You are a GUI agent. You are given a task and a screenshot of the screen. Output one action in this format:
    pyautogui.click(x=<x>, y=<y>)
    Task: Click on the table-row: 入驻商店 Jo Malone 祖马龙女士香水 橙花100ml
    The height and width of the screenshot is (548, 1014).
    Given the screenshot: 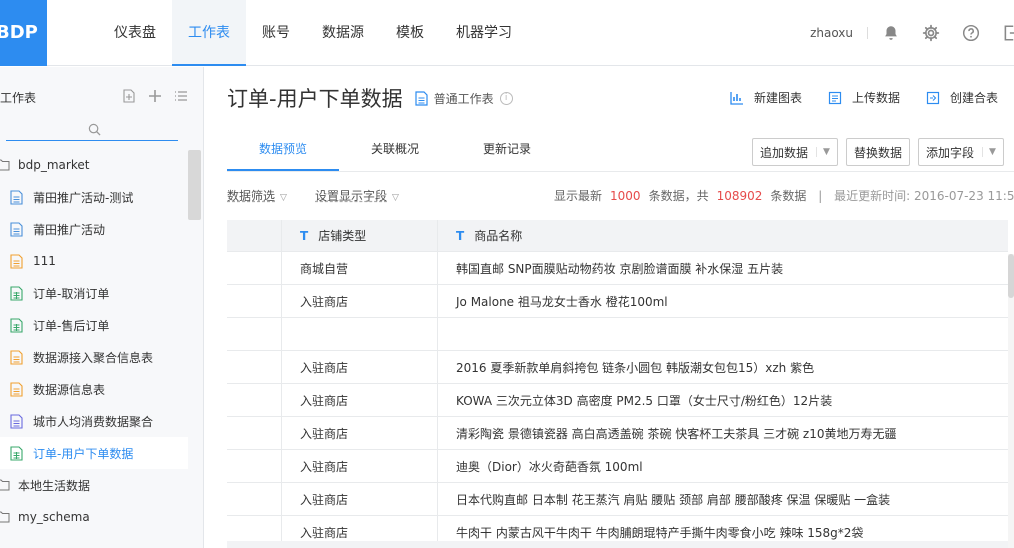 What is the action you would take?
    pyautogui.click(x=617, y=301)
    